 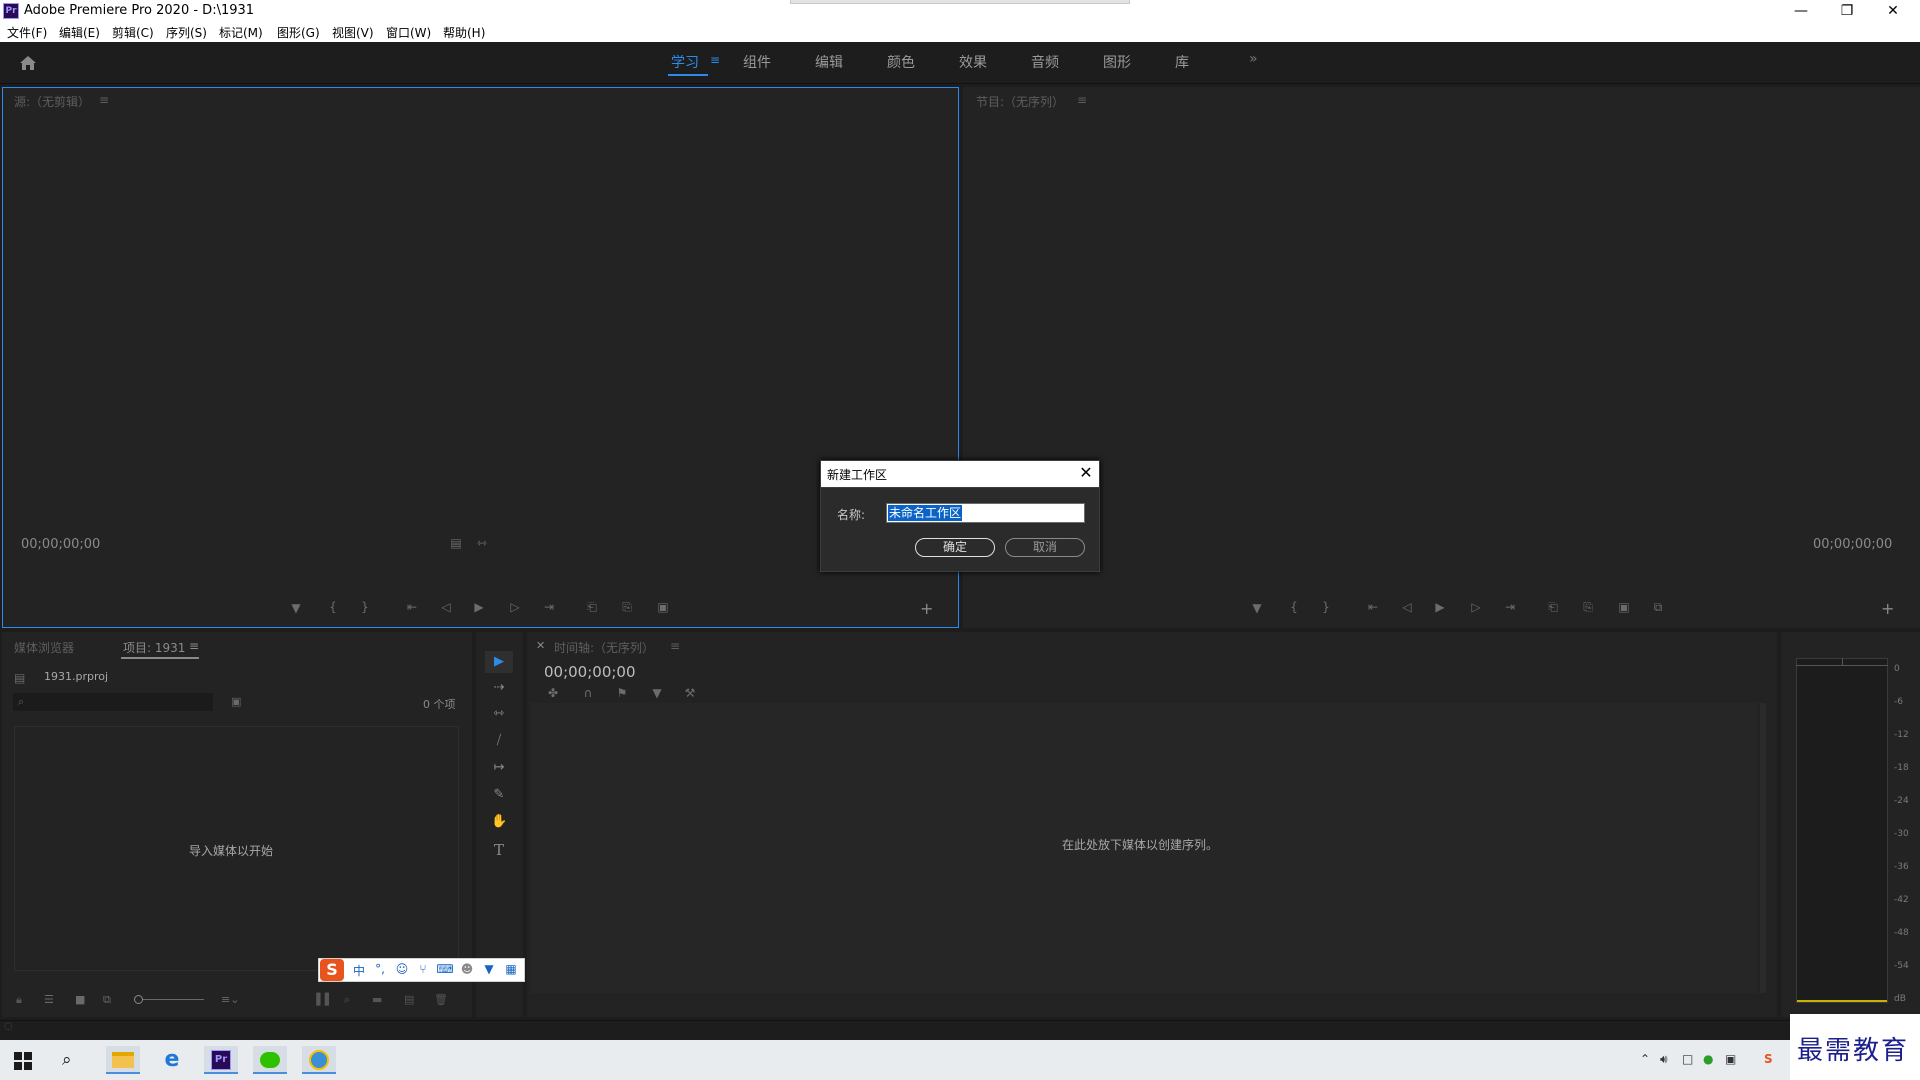 I want to click on new-item-icon: ▤, so click(x=409, y=999).